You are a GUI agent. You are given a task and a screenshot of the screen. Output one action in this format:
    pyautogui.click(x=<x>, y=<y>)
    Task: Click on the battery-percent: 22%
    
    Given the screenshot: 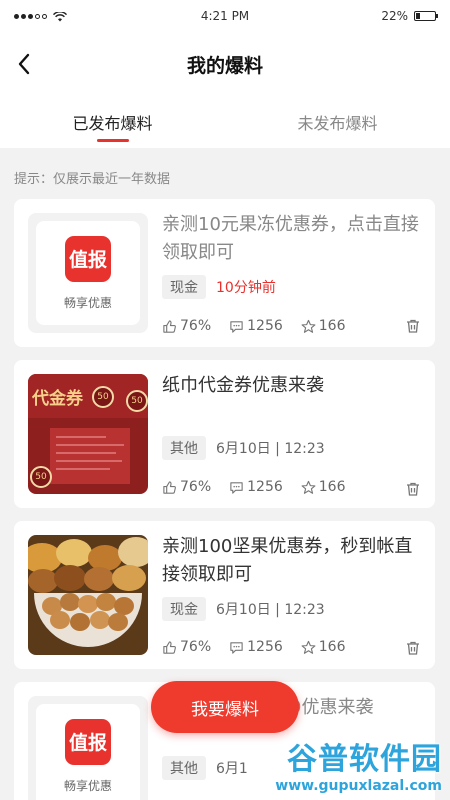 What is the action you would take?
    pyautogui.click(x=394, y=16)
    